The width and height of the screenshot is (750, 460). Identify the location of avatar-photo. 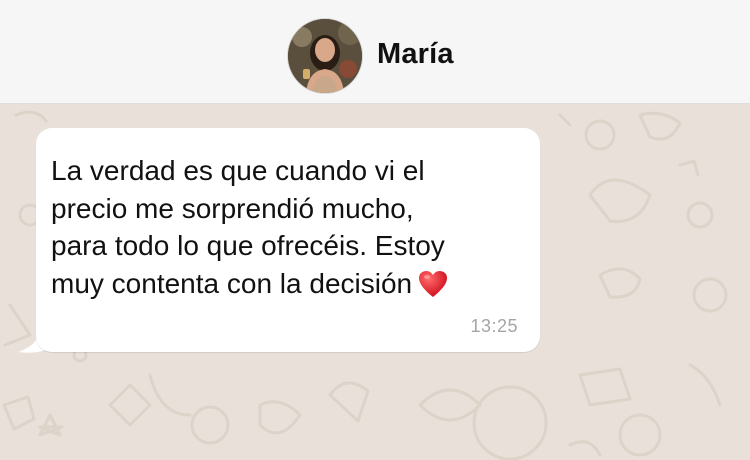
(325, 56).